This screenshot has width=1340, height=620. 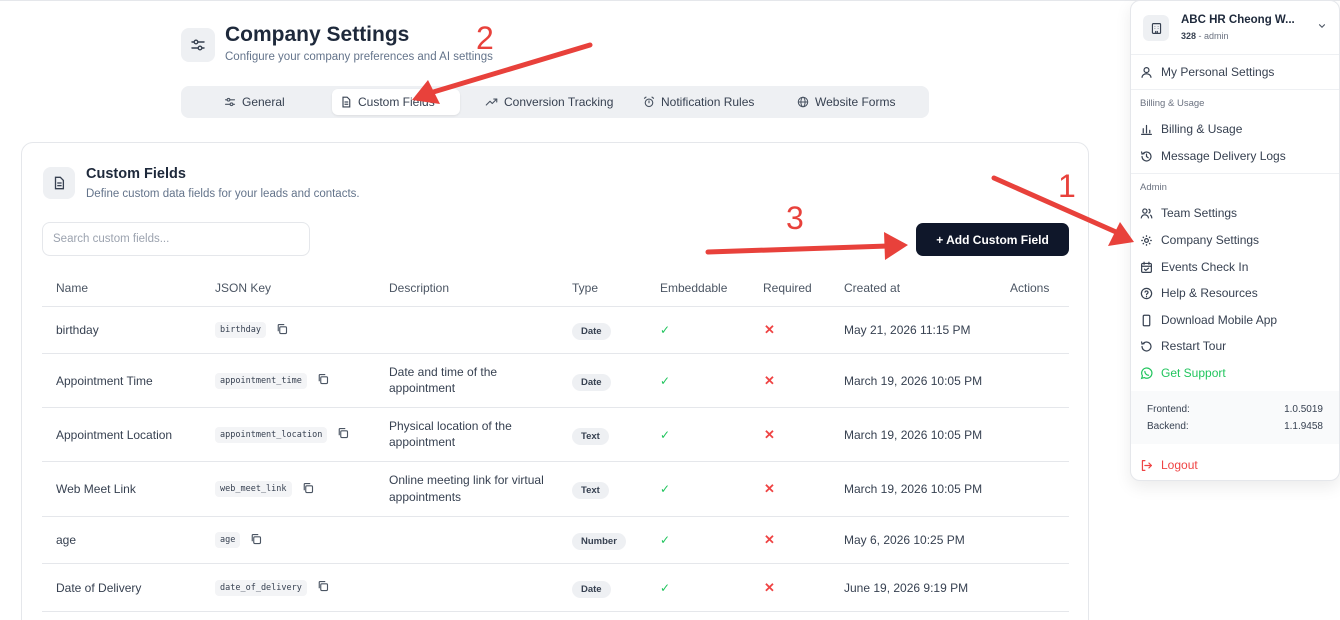 I want to click on sliders-icon, so click(x=230, y=102).